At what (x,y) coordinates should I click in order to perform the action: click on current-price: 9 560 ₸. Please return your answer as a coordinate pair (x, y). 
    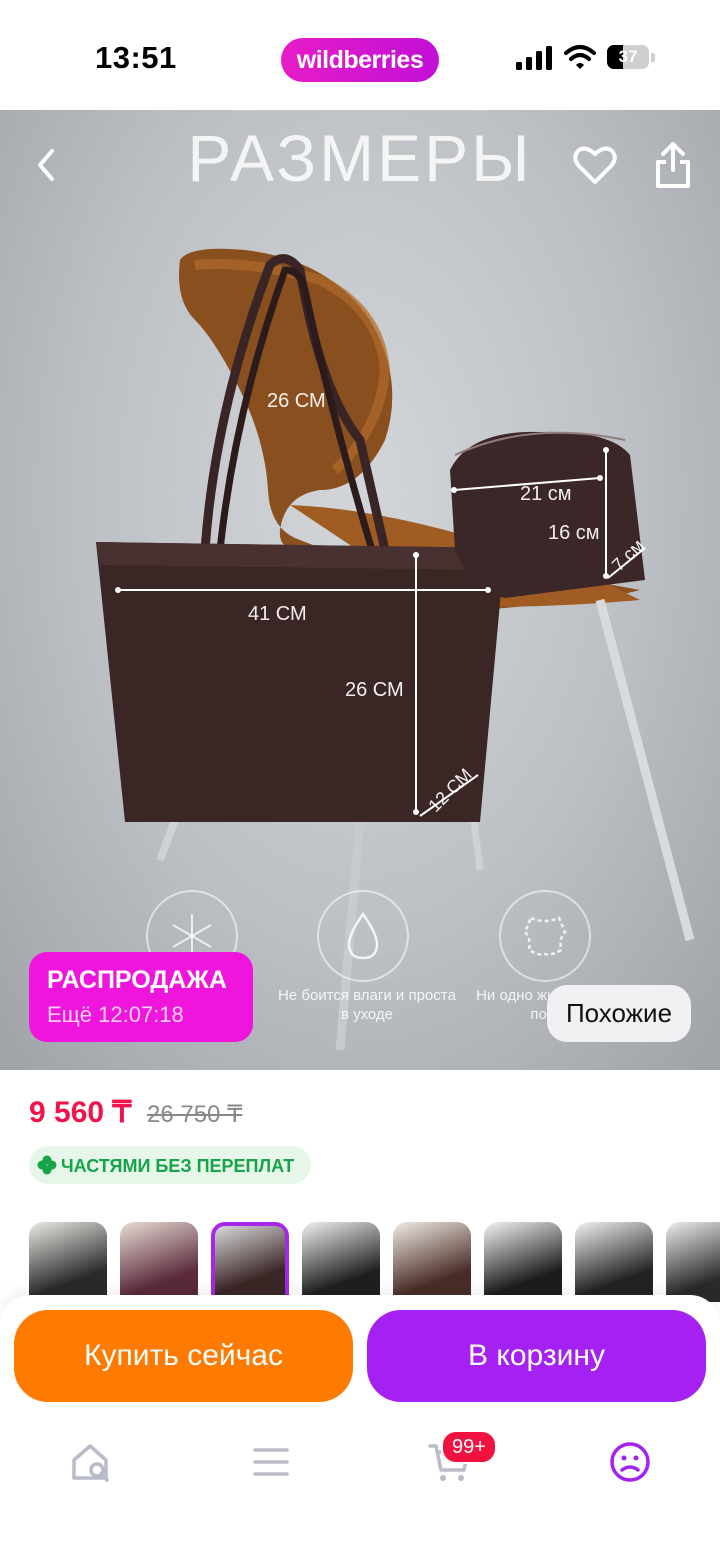
    Looking at the image, I should click on (80, 1112).